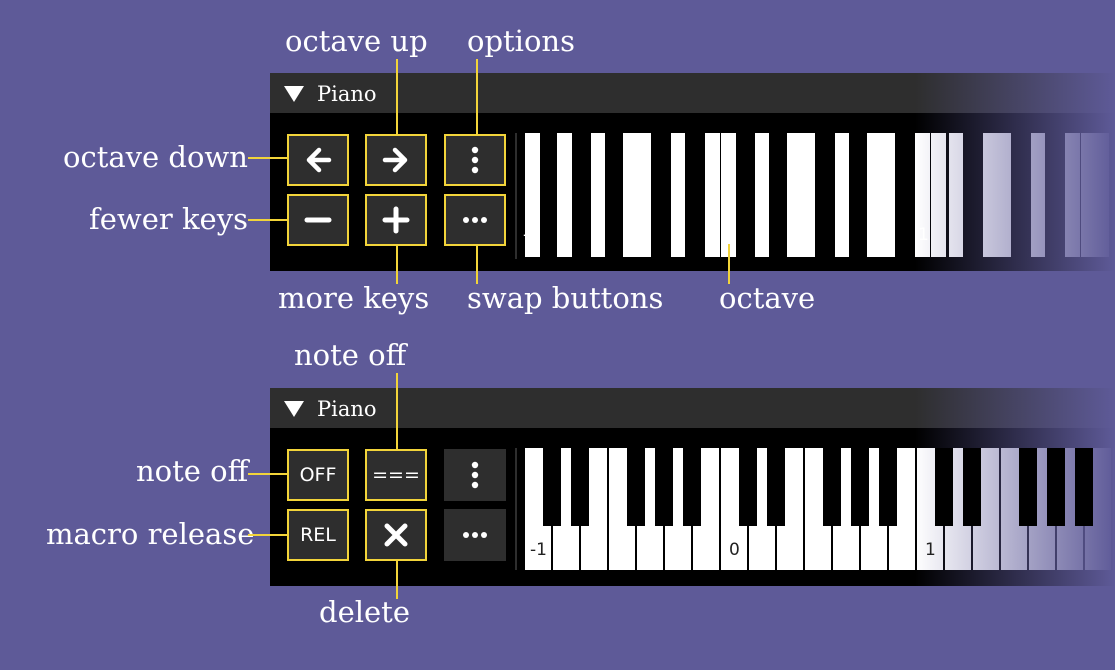 The image size is (1115, 670). What do you see at coordinates (155, 157) in the screenshot?
I see `callout-octave-down: octave down` at bounding box center [155, 157].